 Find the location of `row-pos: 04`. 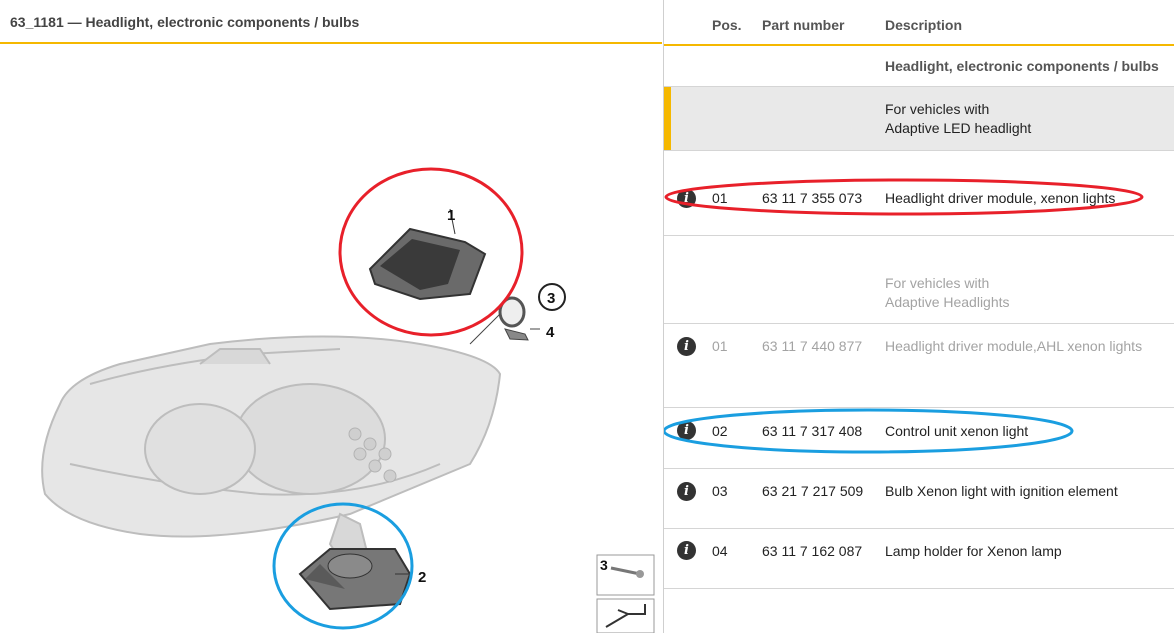

row-pos: 04 is located at coordinates (720, 551).